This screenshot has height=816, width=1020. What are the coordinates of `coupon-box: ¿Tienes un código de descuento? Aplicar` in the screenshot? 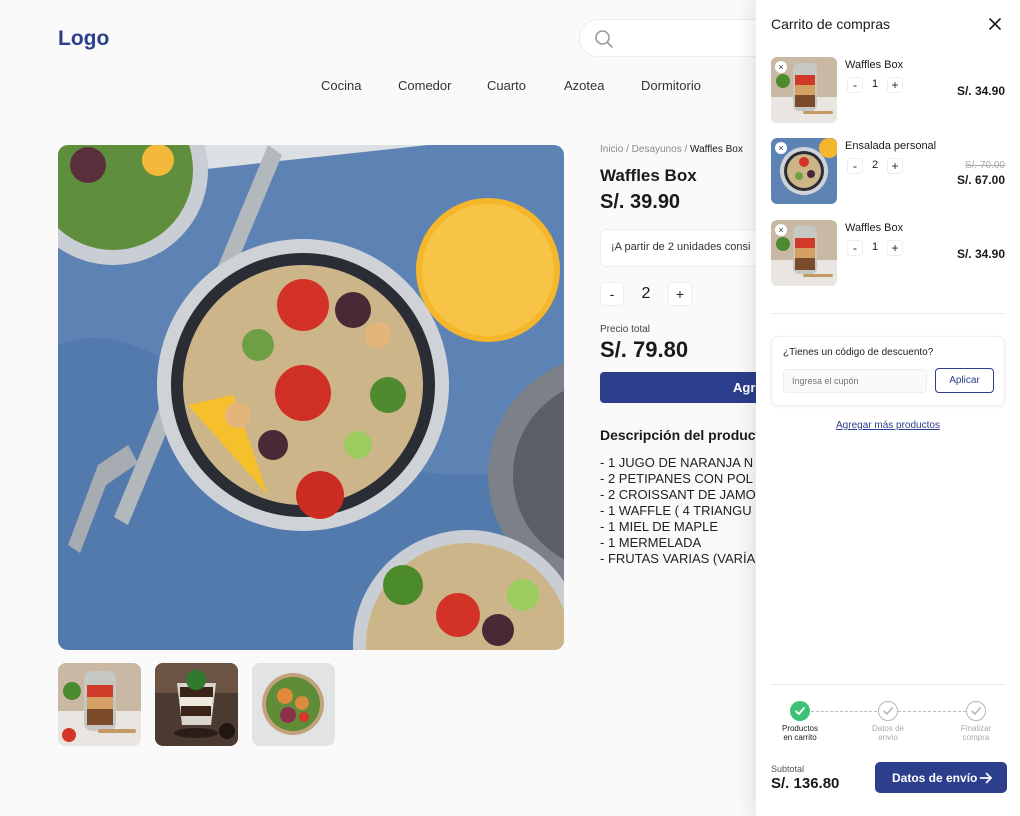 It's located at (888, 371).